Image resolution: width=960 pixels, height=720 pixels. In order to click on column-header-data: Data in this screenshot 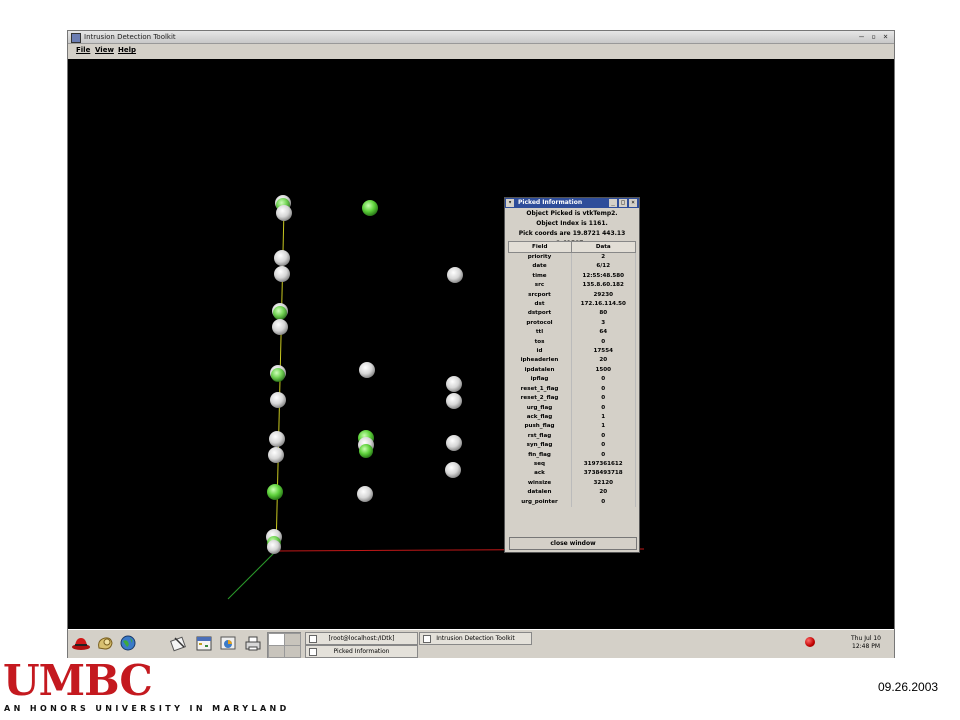, I will do `click(603, 247)`.